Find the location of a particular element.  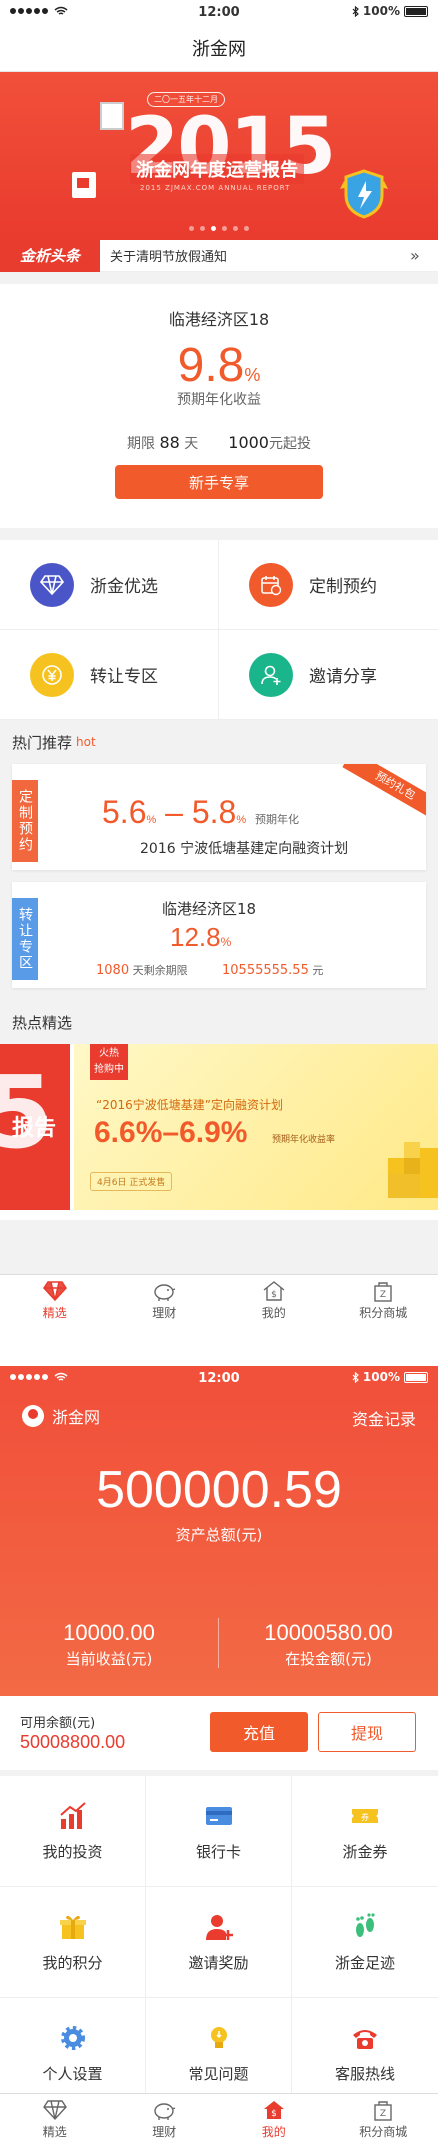

featured-section-title: 热点精选 is located at coordinates (42, 1022).